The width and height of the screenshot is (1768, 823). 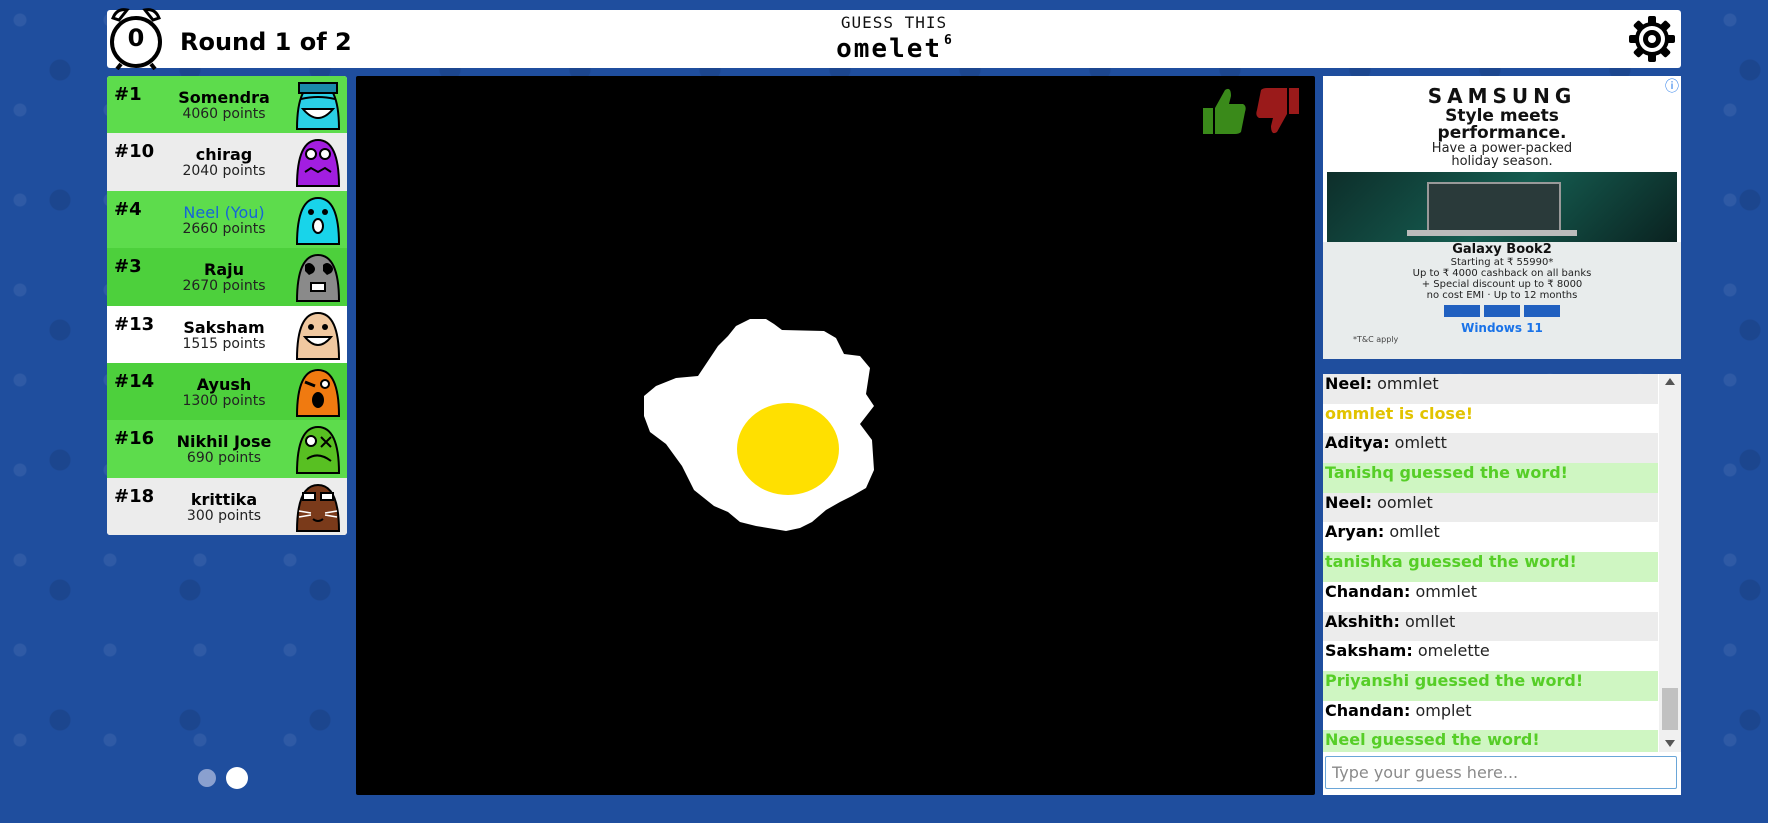 I want to click on chat-message: Akshith: omllet, so click(x=1490, y=626).